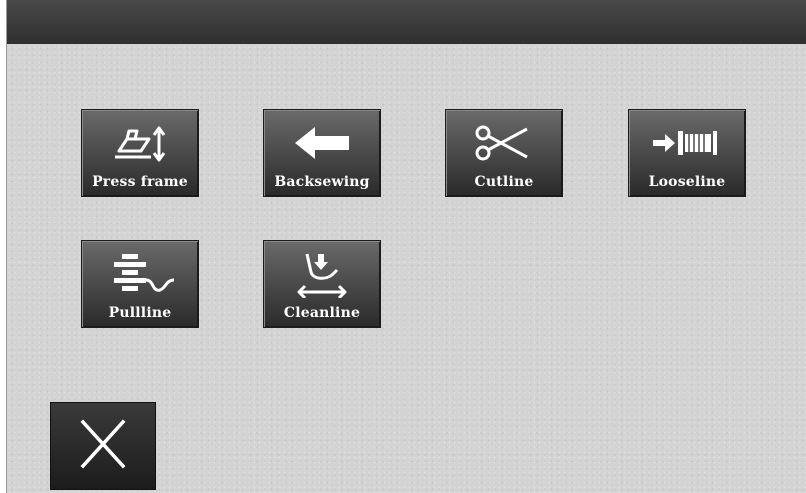 The image size is (806, 493). I want to click on cleanline-label: Cleanline, so click(322, 313).